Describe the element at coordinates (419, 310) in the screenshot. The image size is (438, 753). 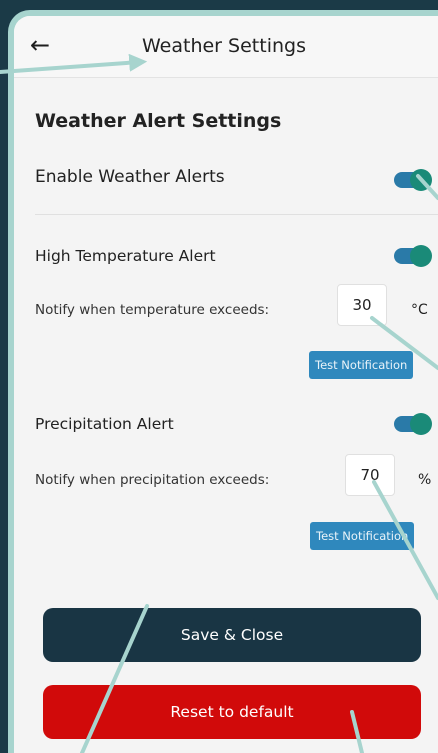
I see `temperature-unit: °C` at that location.